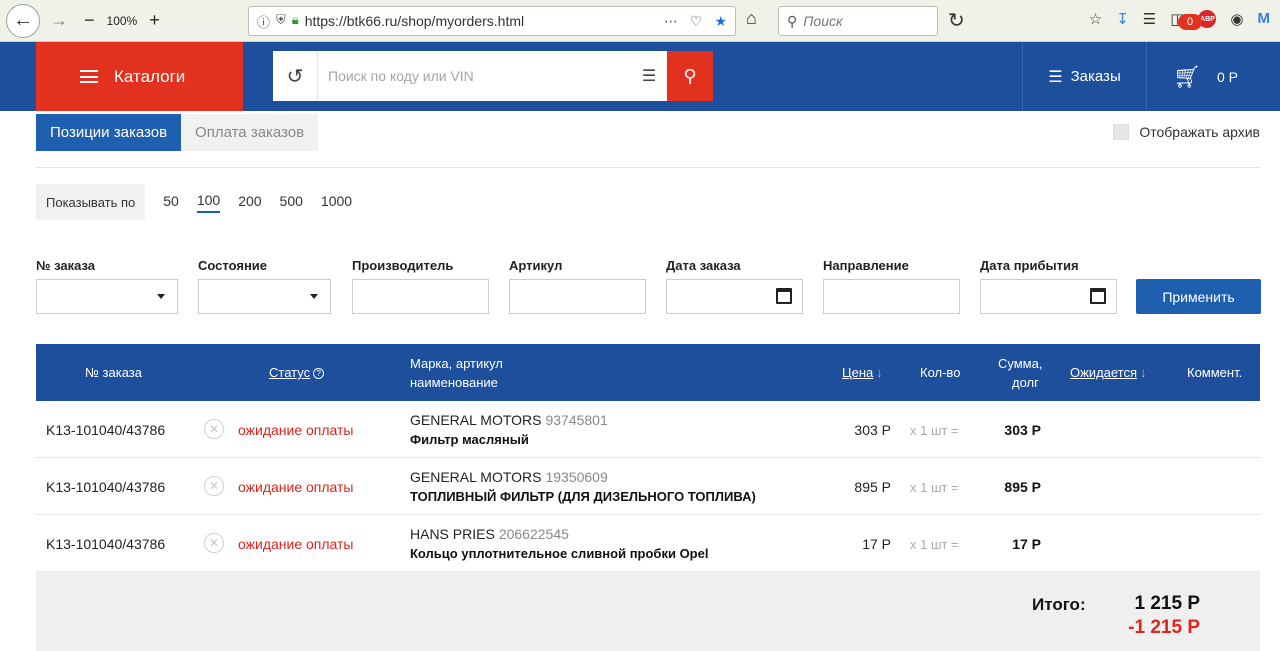 This screenshot has width=1280, height=651. I want to click on col-sum-line2: долг, so click(1025, 382).